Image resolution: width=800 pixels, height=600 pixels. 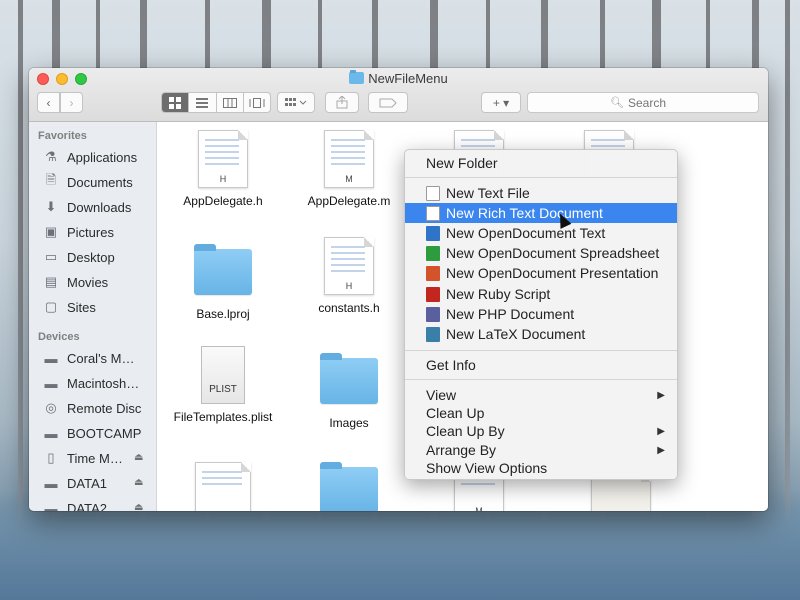 What do you see at coordinates (541, 431) in the screenshot?
I see `menu-item-clean-up-by: Clean Up By ▶` at bounding box center [541, 431].